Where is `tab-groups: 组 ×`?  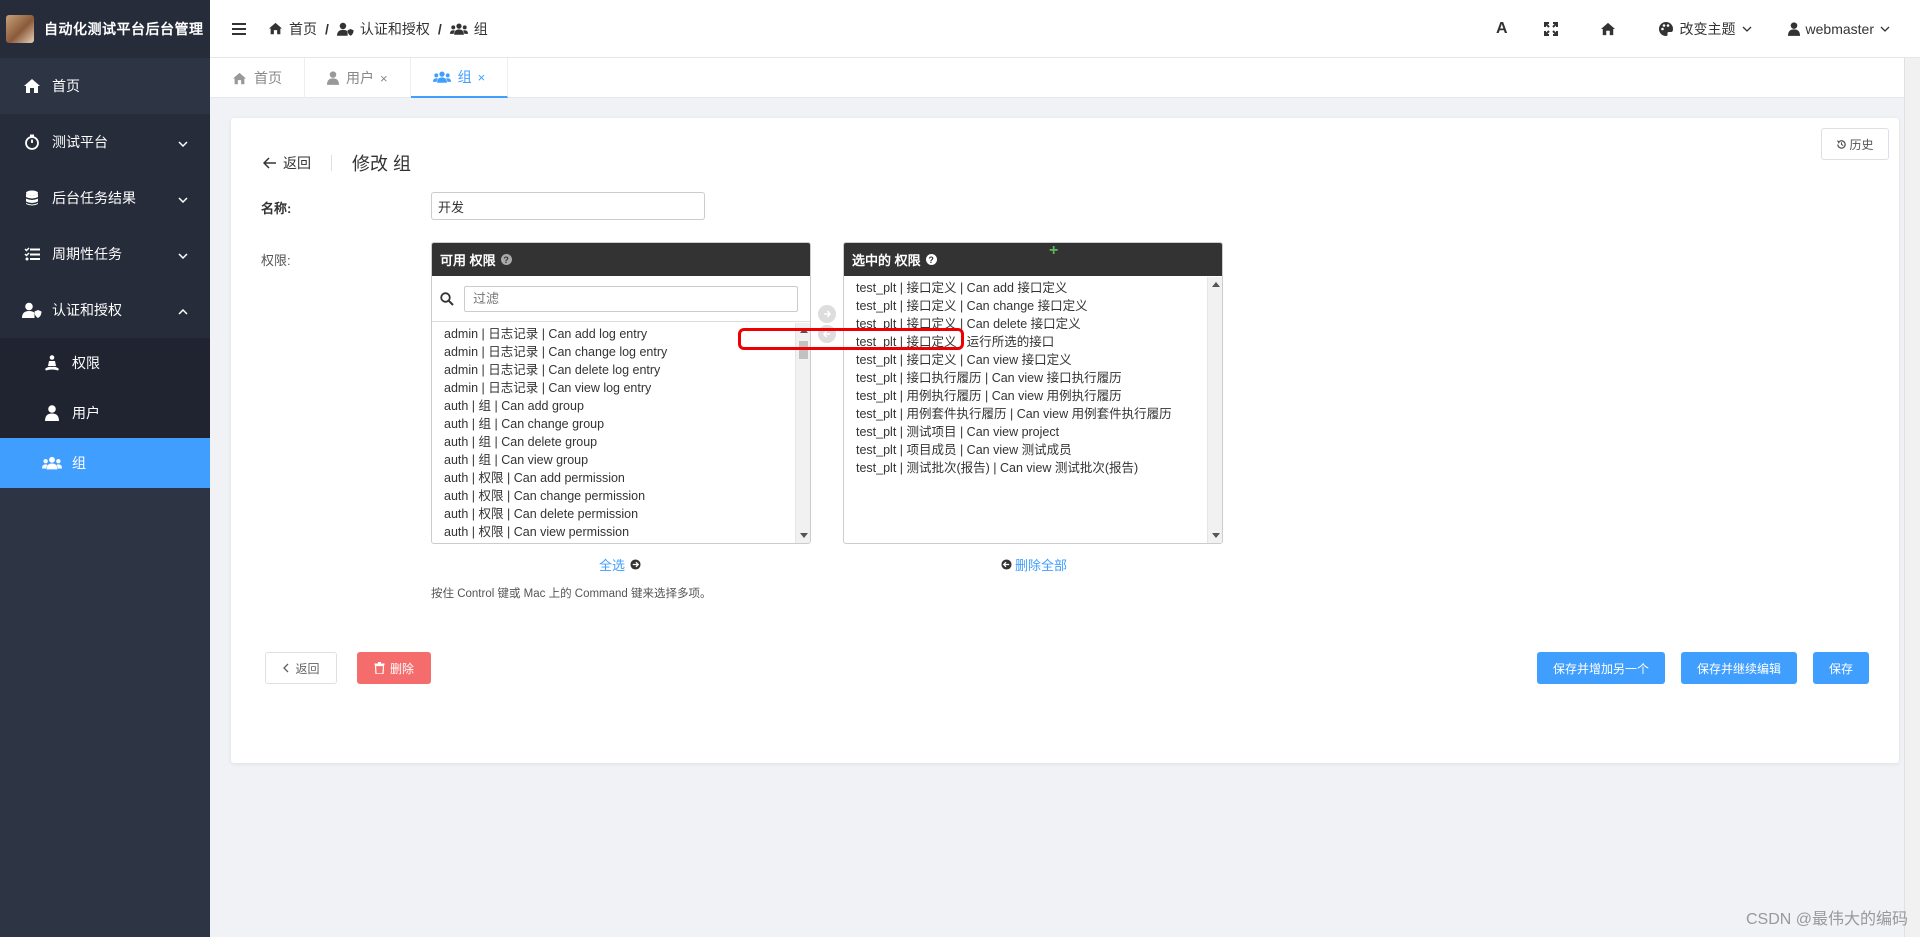 tab-groups: 组 × is located at coordinates (459, 78).